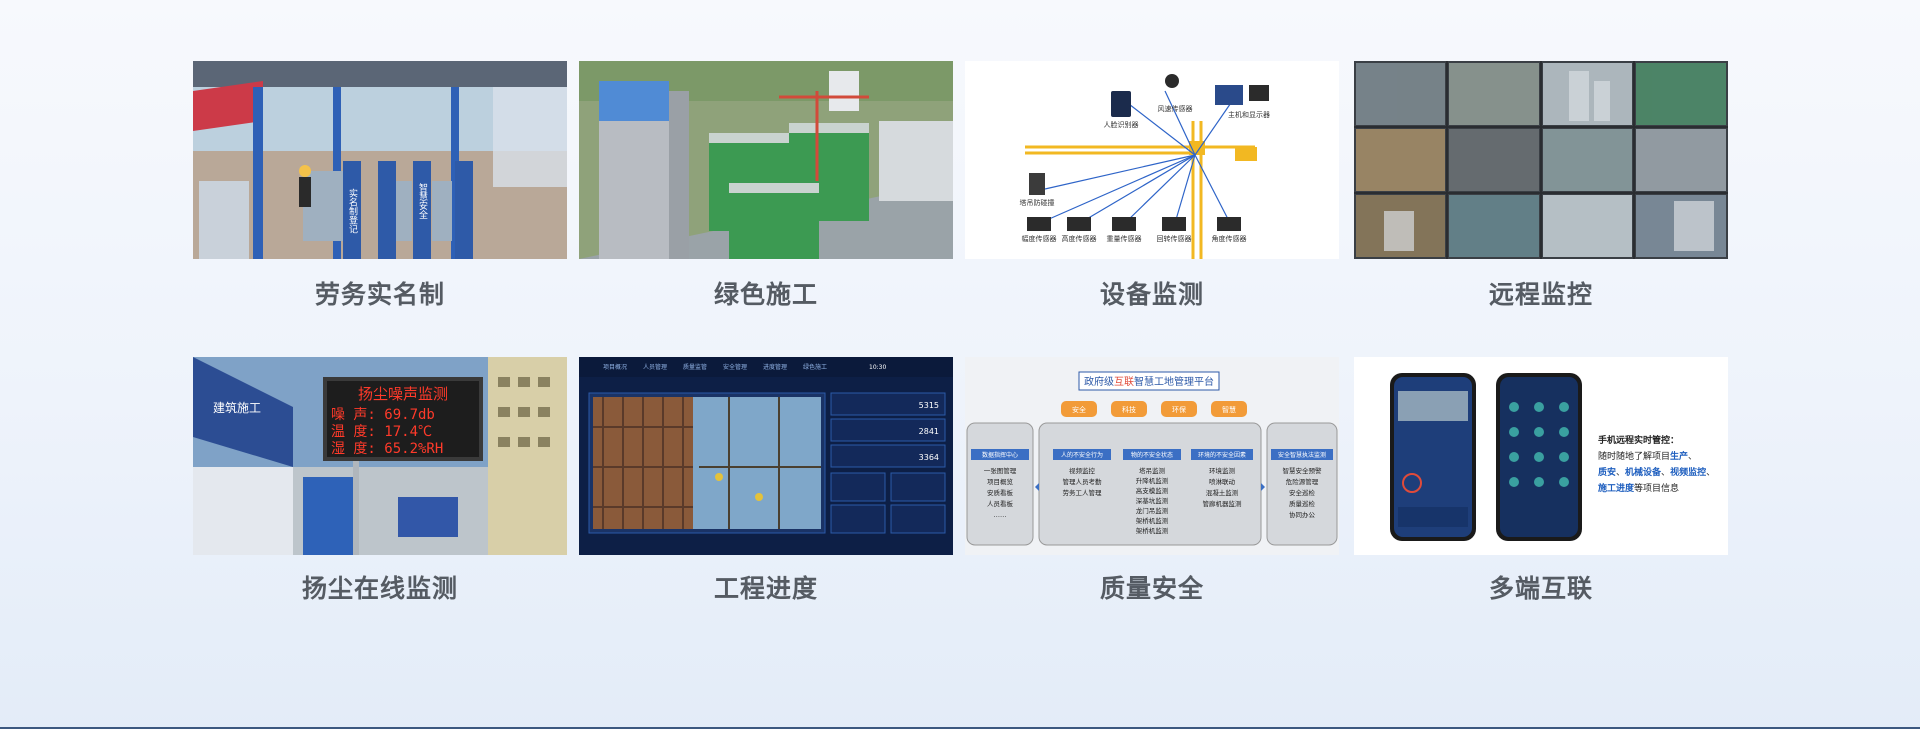 The image size is (1920, 729). I want to click on section-item: 混凝土监测, so click(1222, 492).